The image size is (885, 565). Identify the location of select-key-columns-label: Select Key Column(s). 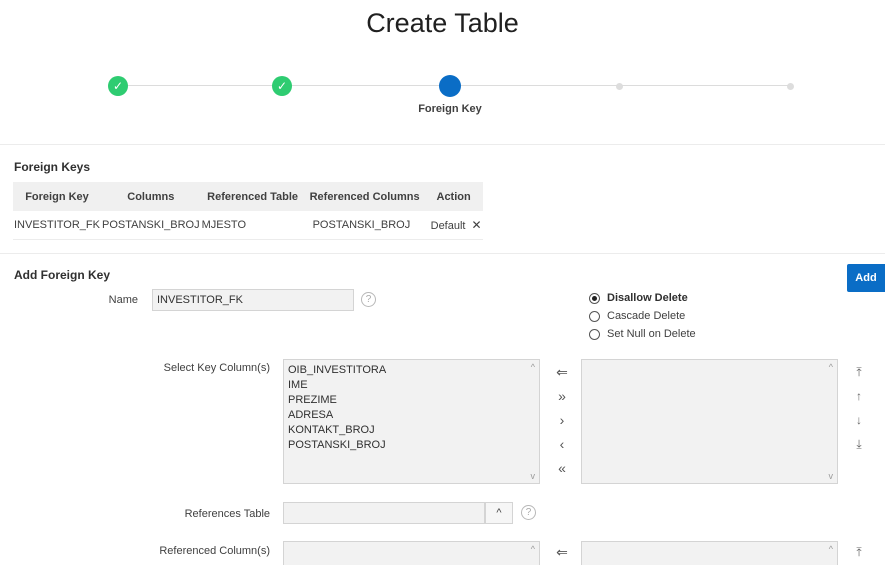
(216, 368).